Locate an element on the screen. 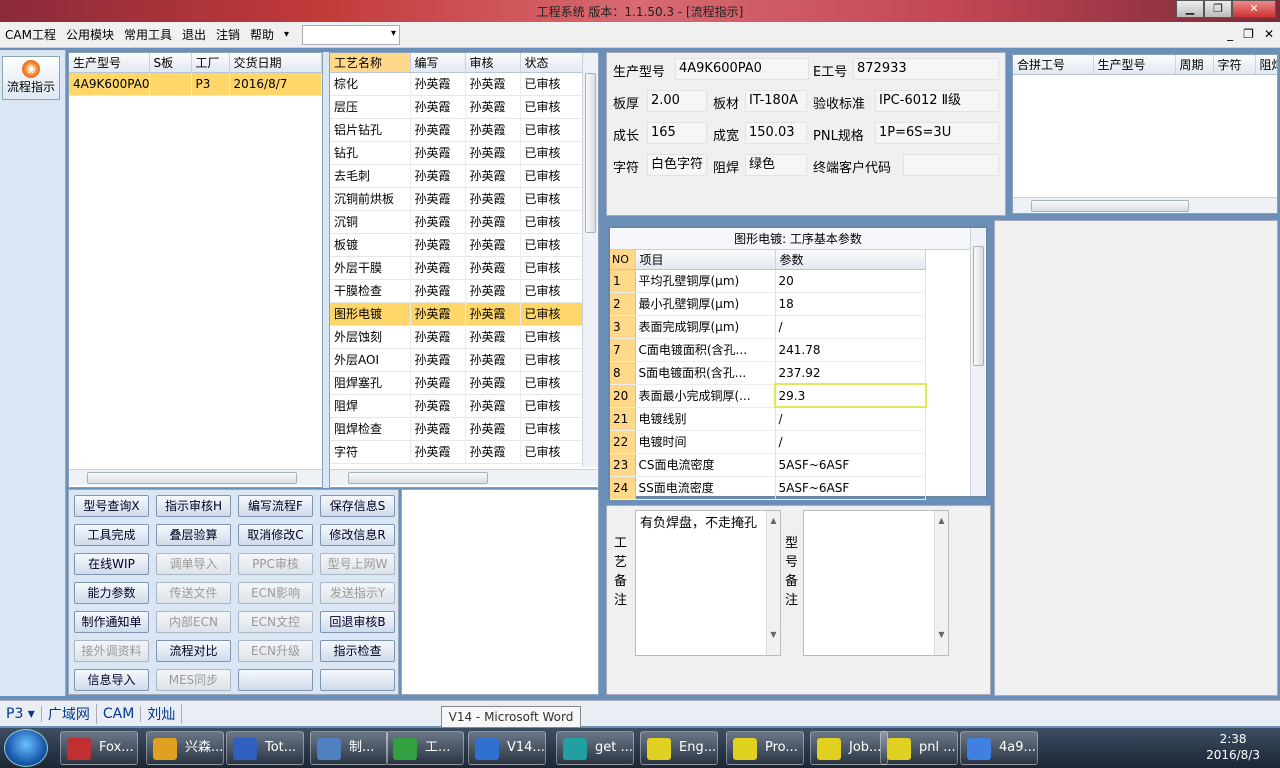 Image resolution: width=1280 pixels, height=768 pixels. mdi-restore-icon: ❐ is located at coordinates (1248, 34).